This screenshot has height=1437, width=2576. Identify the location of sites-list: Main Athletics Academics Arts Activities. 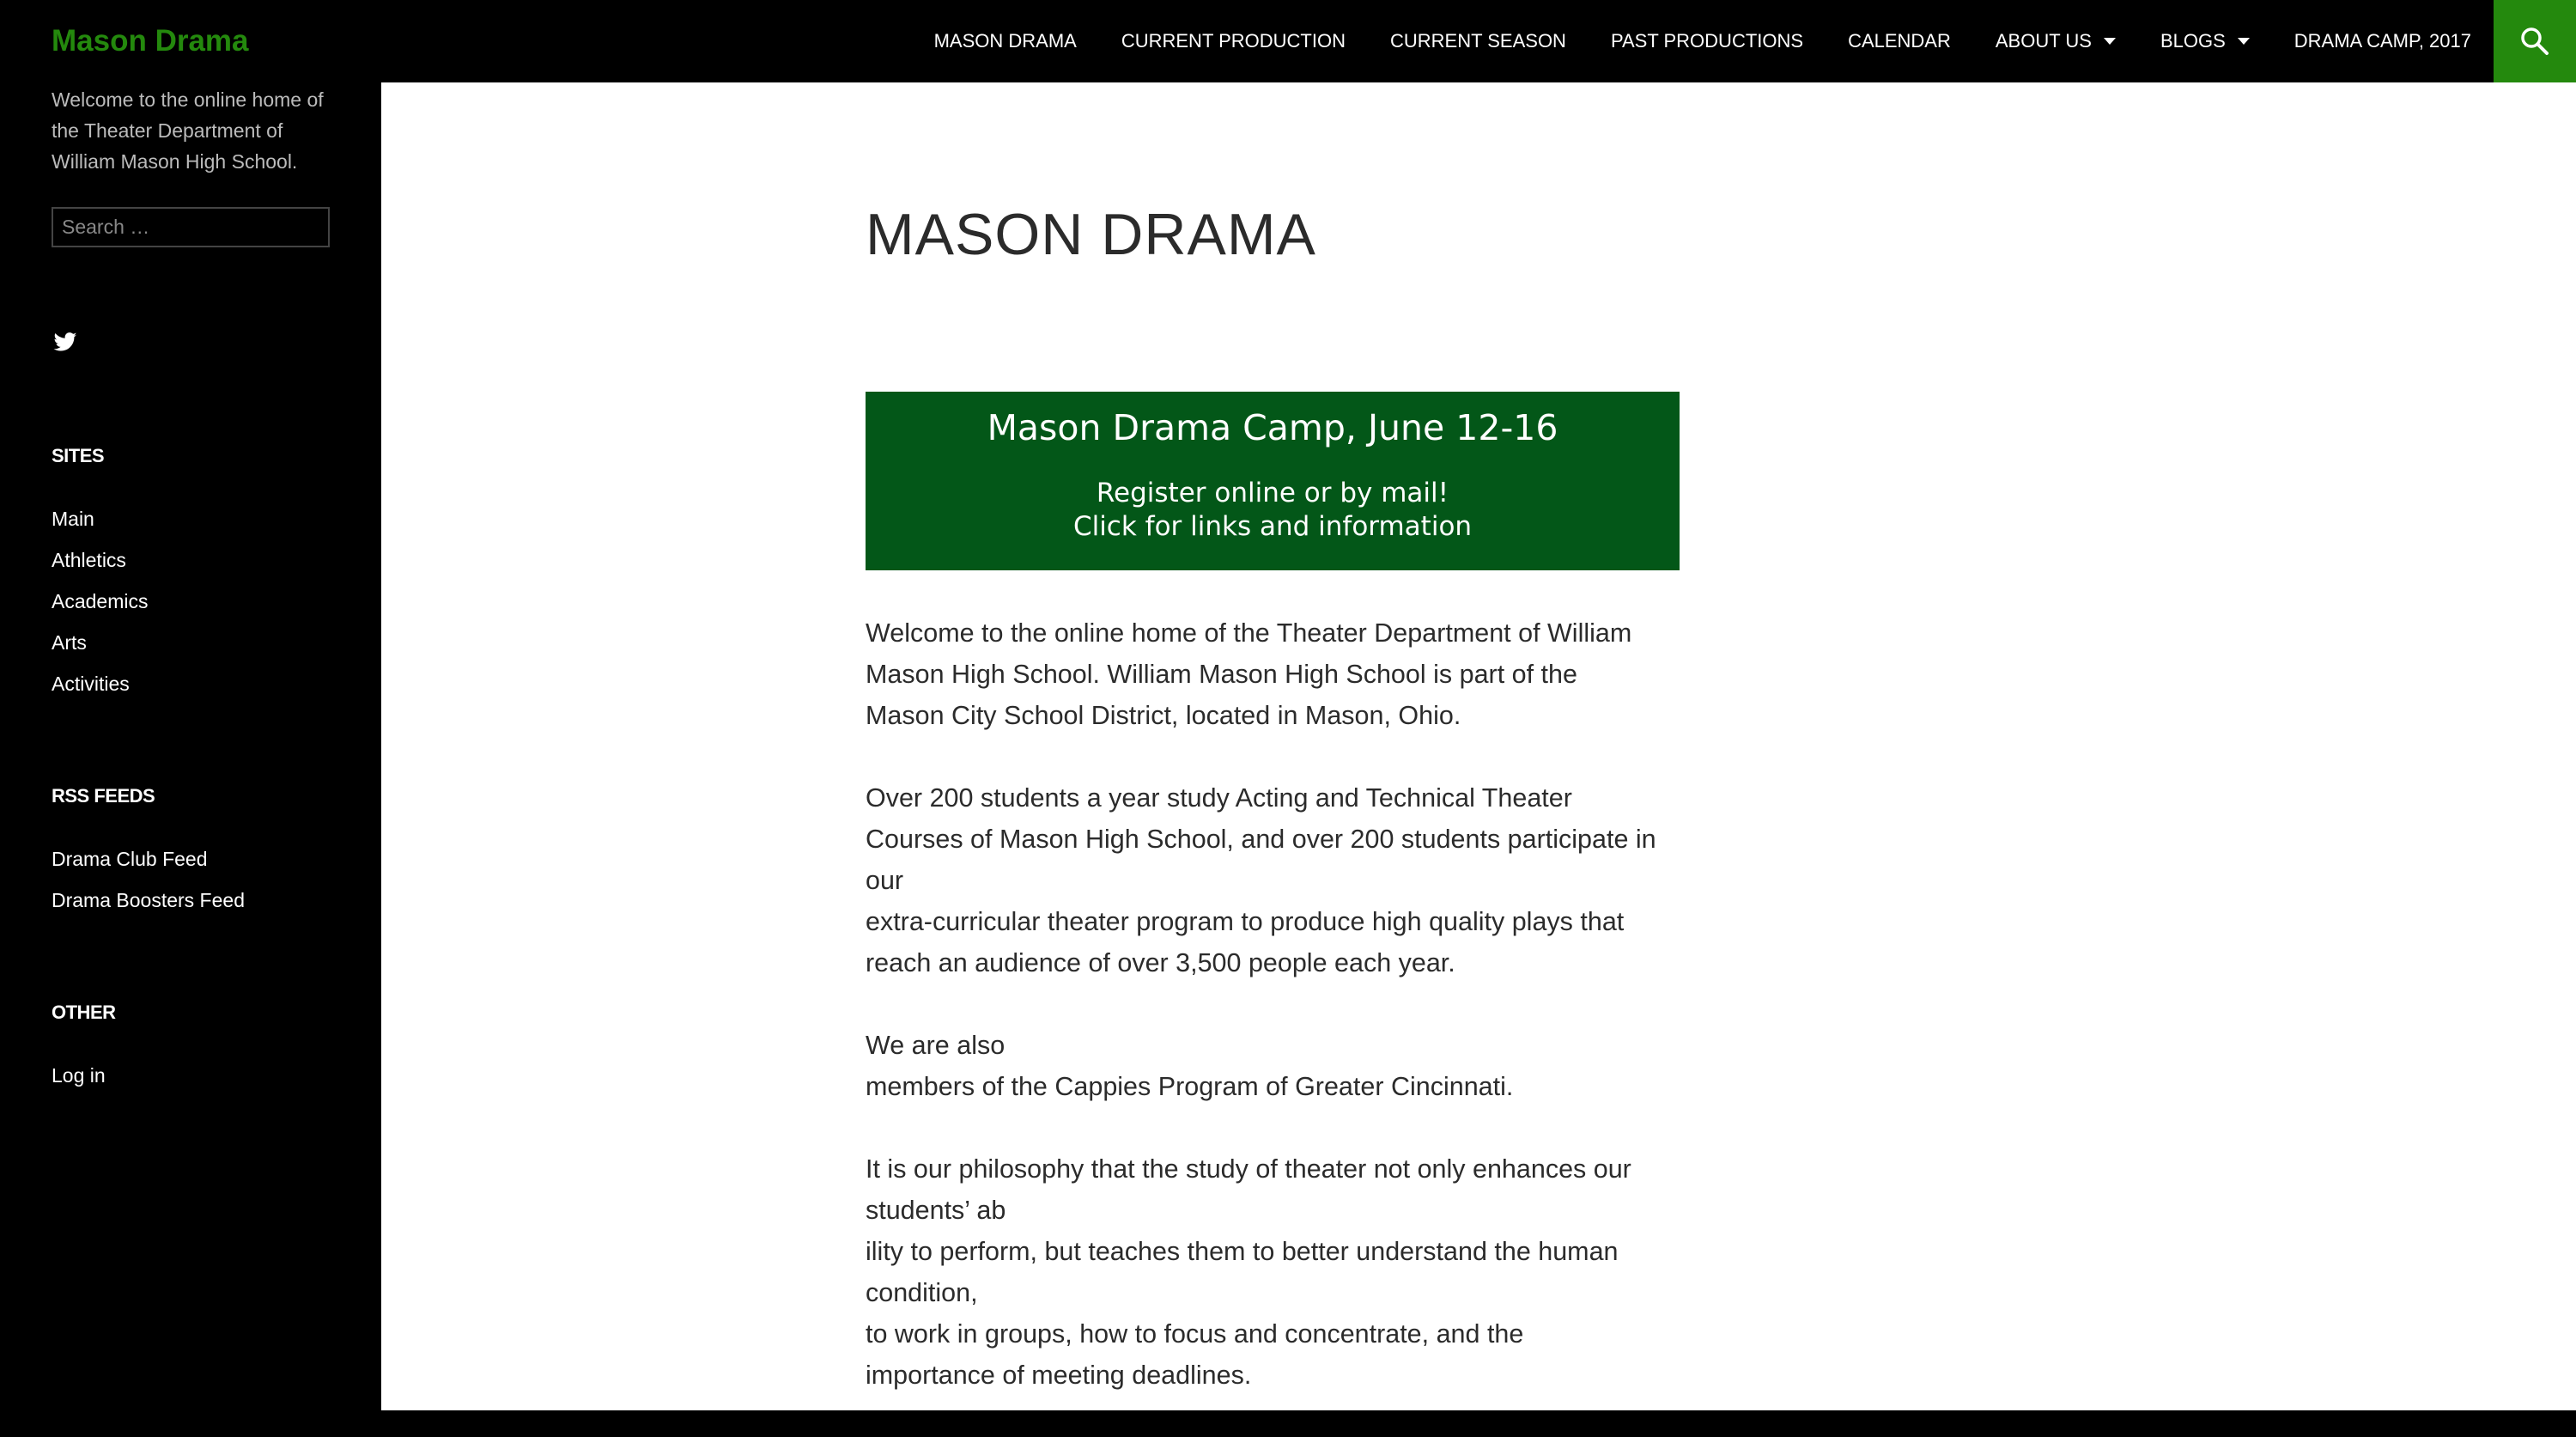
(100, 601).